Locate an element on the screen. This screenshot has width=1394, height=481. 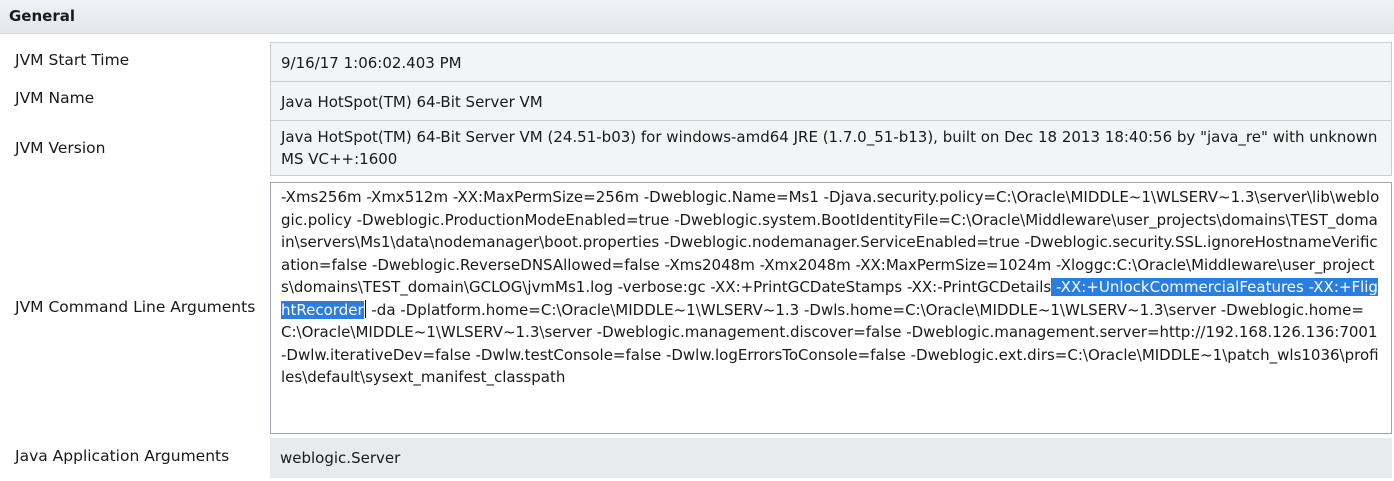
text-cursor is located at coordinates (365, 308).